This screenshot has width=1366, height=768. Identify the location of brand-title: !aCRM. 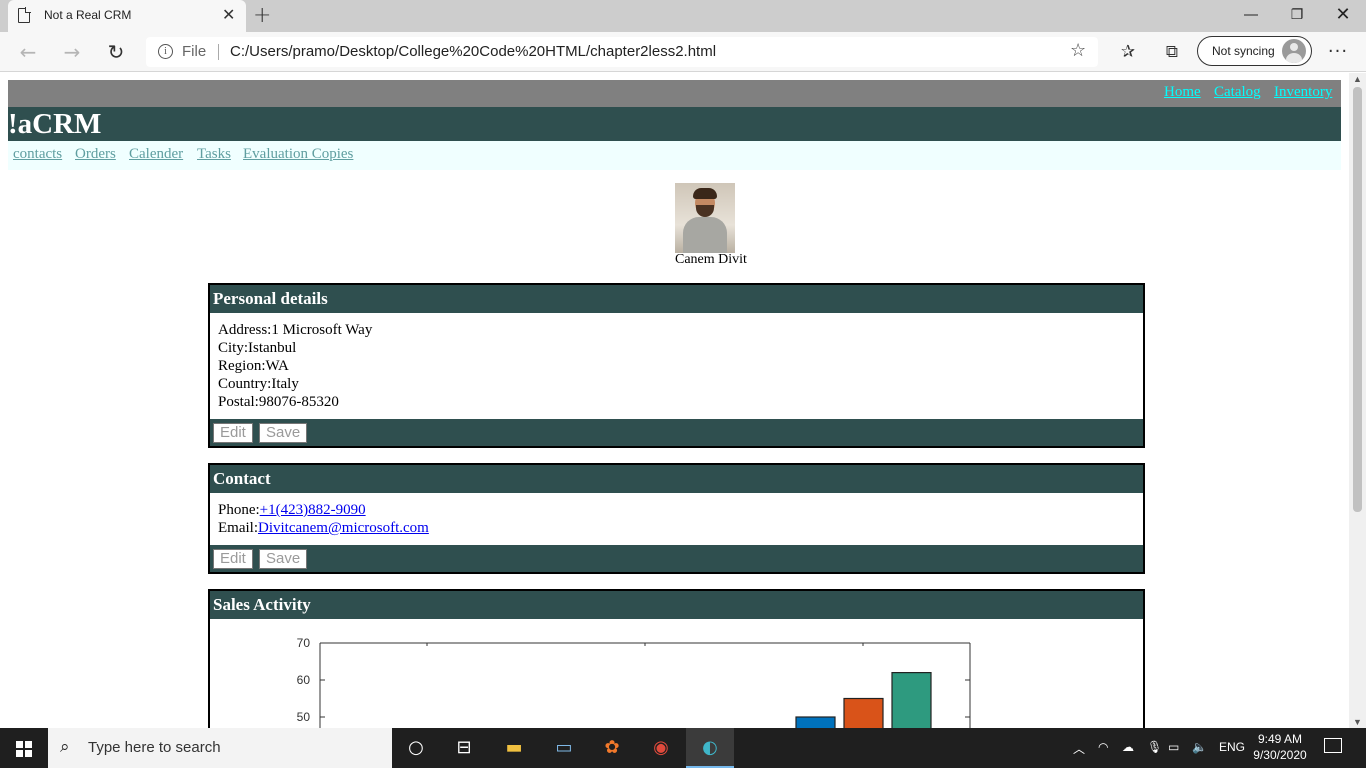
(55, 124).